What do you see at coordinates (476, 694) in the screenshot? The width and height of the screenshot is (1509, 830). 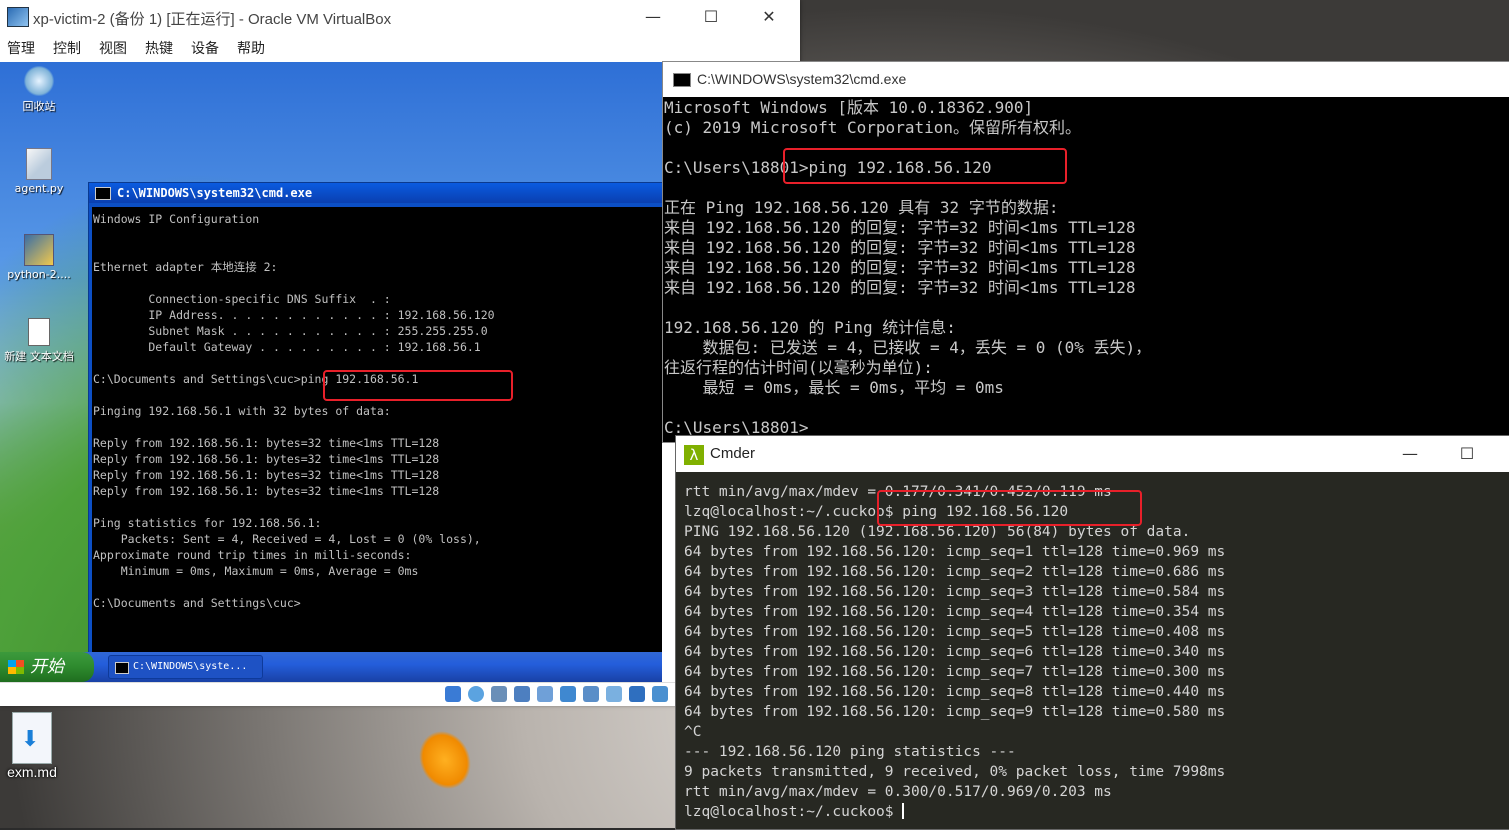 I see `optical-drive-status-icon` at bounding box center [476, 694].